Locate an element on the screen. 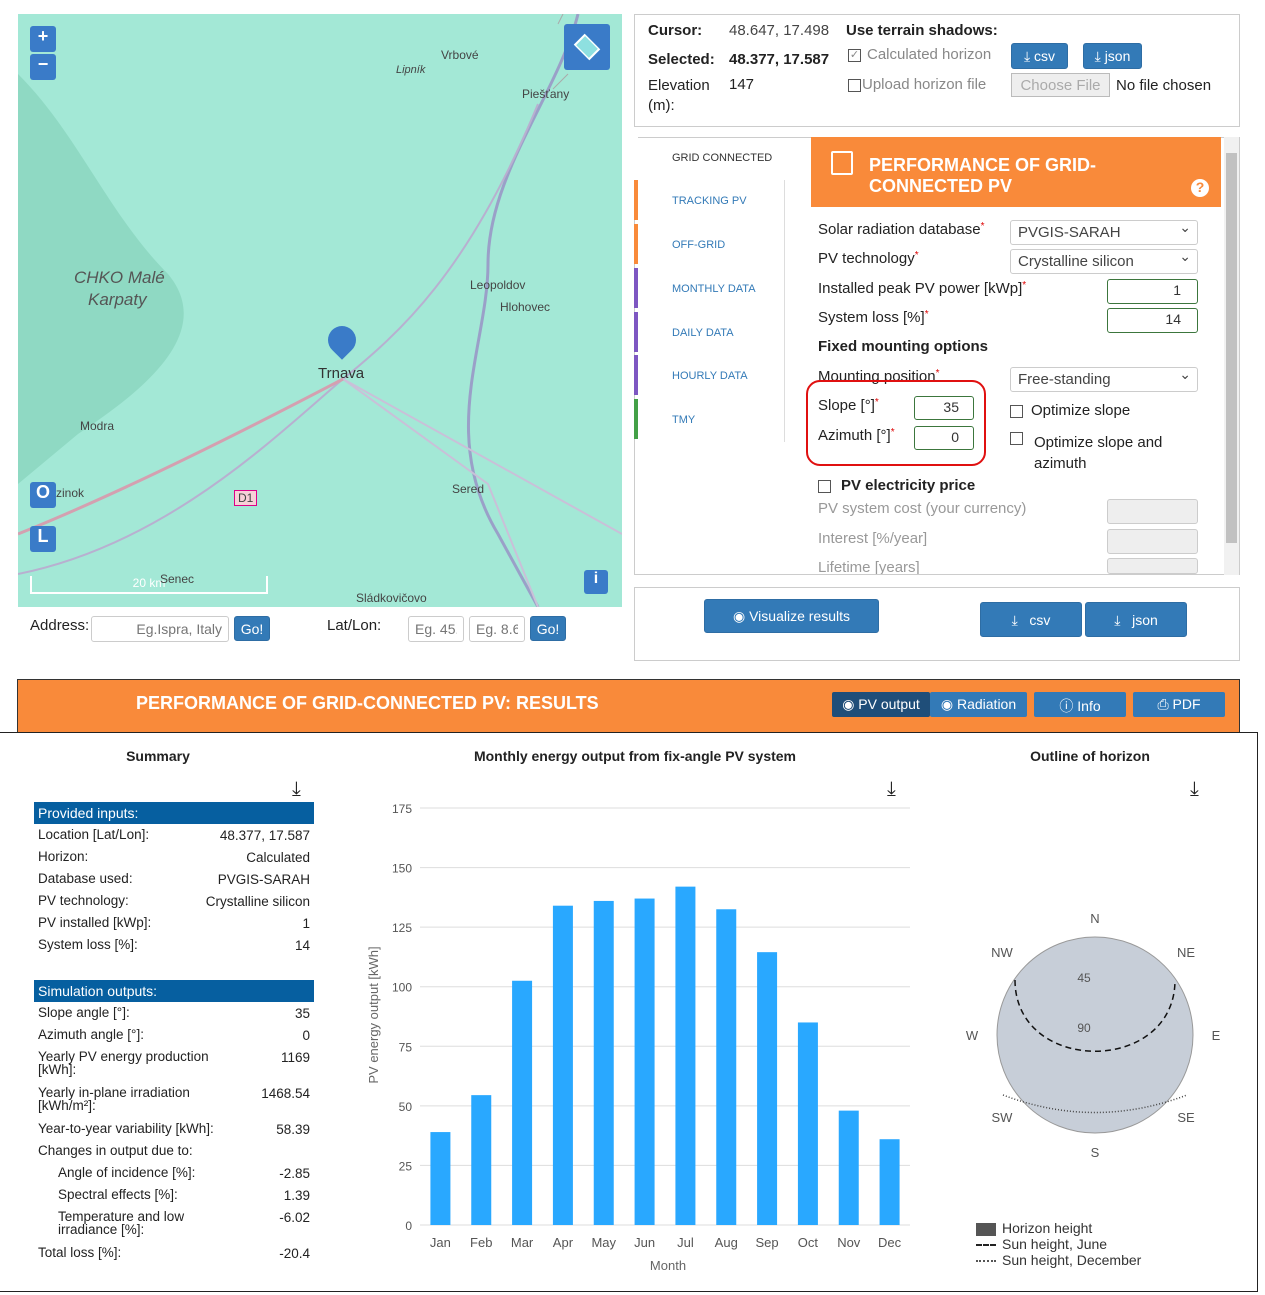 This screenshot has width=1265, height=1295. summary-row: Year-to-year variability [kWh]: 58.39 is located at coordinates (174, 1129).